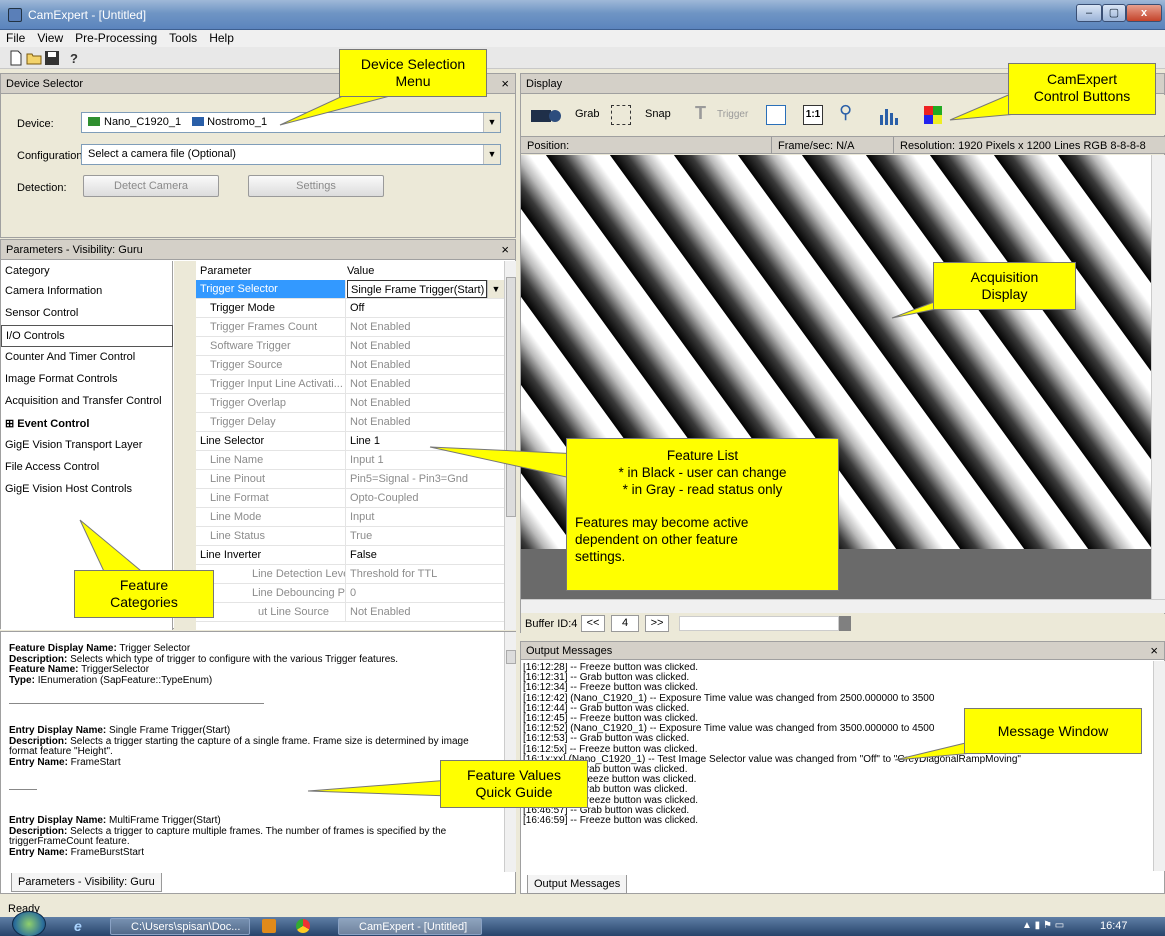 Image resolution: width=1165 pixels, height=936 pixels. What do you see at coordinates (83, 490) in the screenshot?
I see `category-gige-host: GigE Vision Host Controls` at bounding box center [83, 490].